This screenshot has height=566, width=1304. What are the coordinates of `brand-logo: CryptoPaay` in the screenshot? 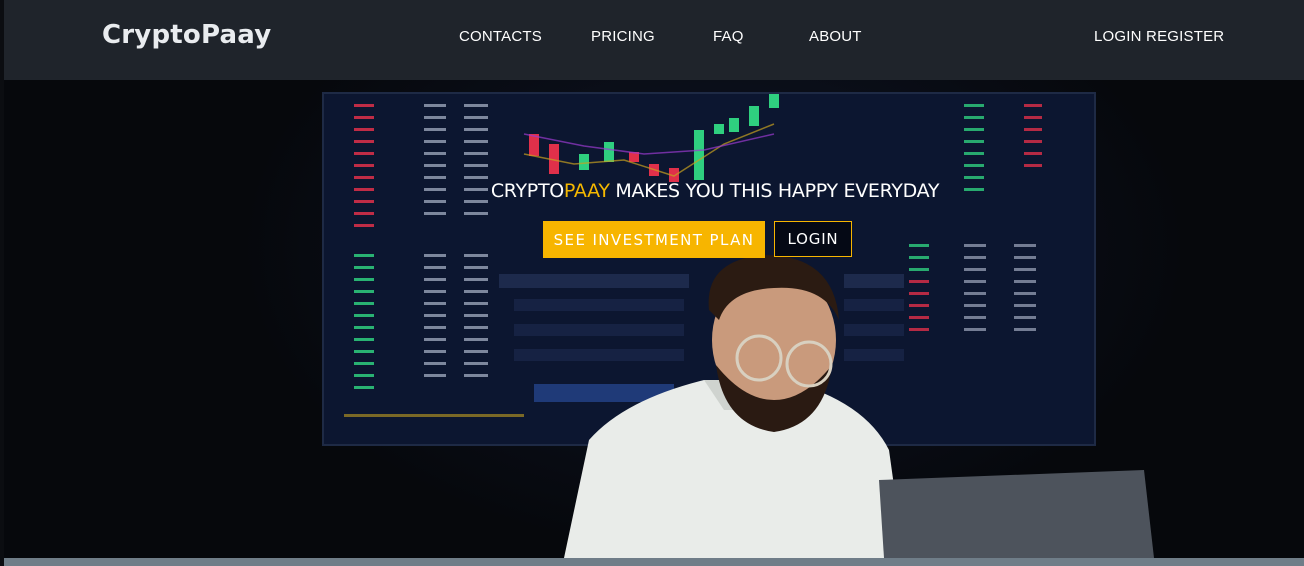 It's located at (186, 35).